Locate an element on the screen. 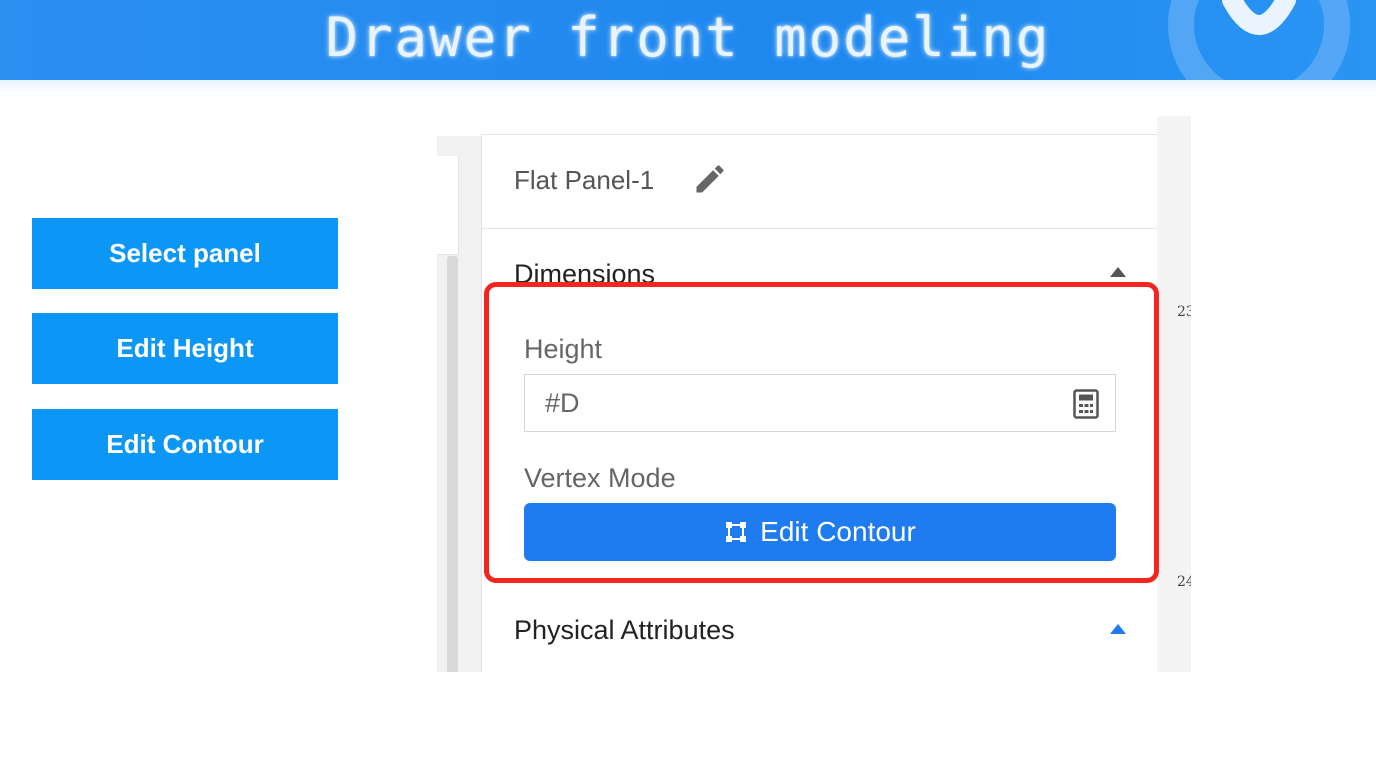  physical-attributes-section-title: Physical Attributes is located at coordinates (624, 630).